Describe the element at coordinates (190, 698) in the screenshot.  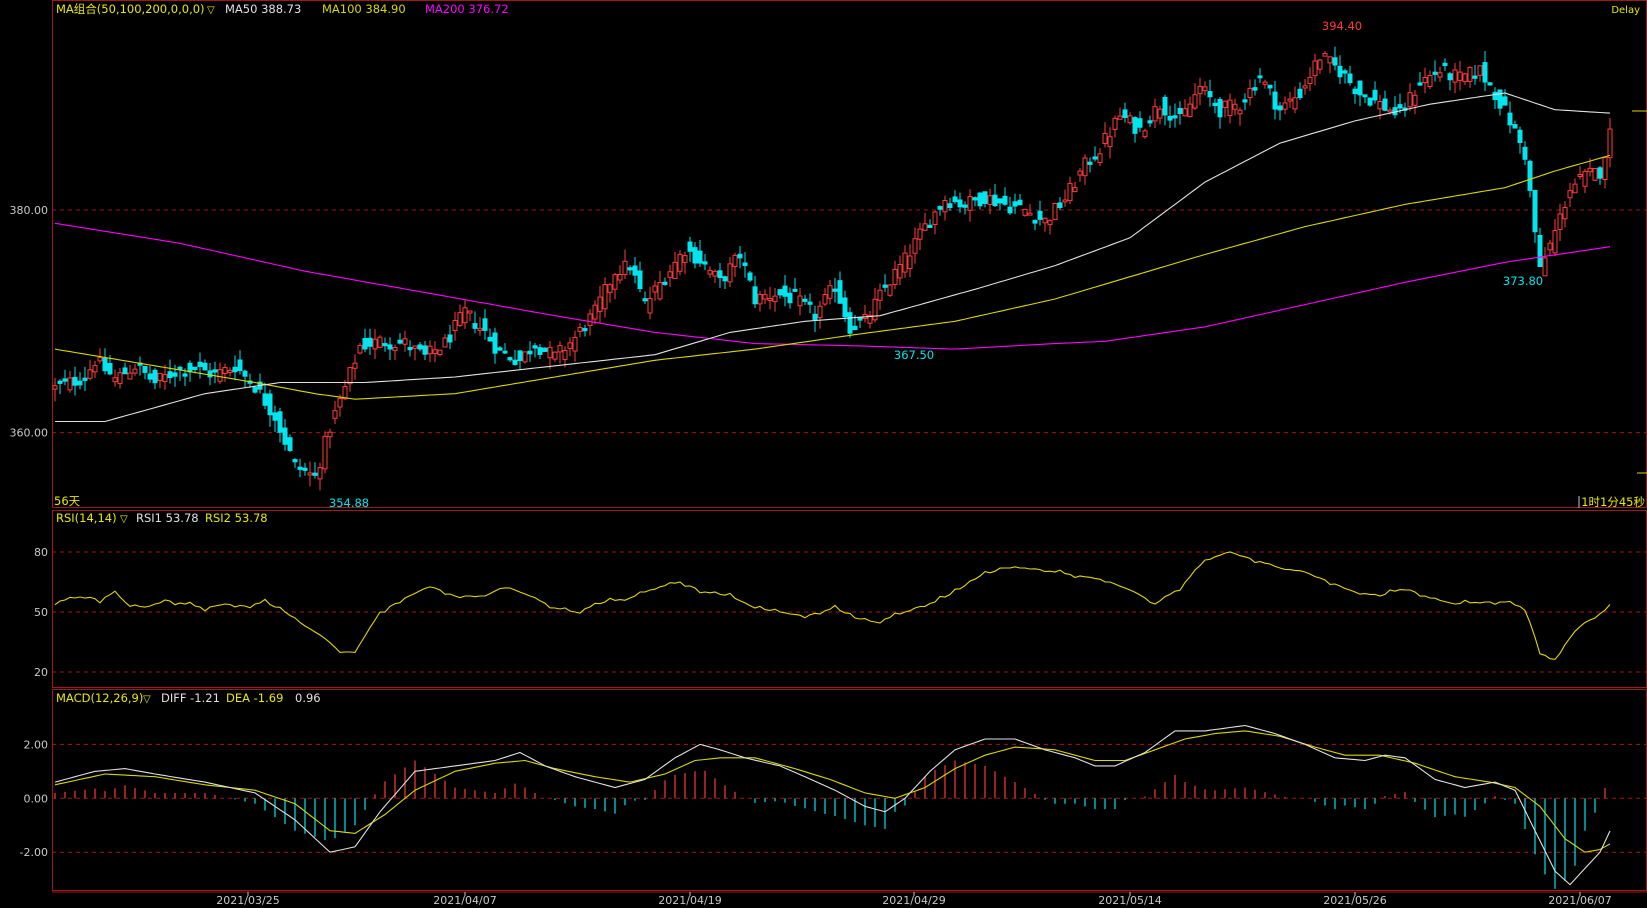
I see `diff-legend: DIFF -1.21` at that location.